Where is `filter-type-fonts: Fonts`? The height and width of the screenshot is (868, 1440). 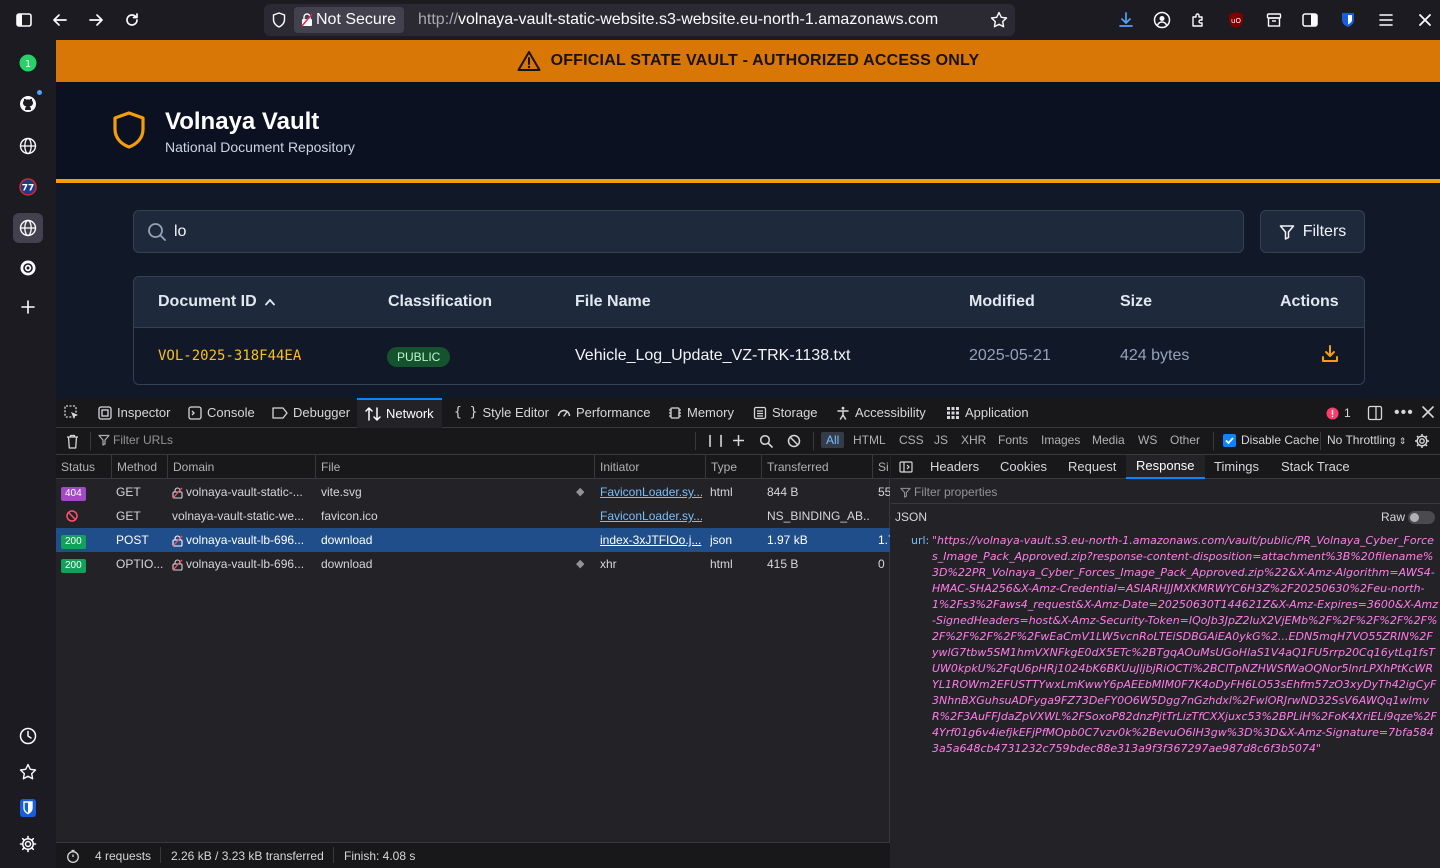
filter-type-fonts: Fonts is located at coordinates (1013, 440).